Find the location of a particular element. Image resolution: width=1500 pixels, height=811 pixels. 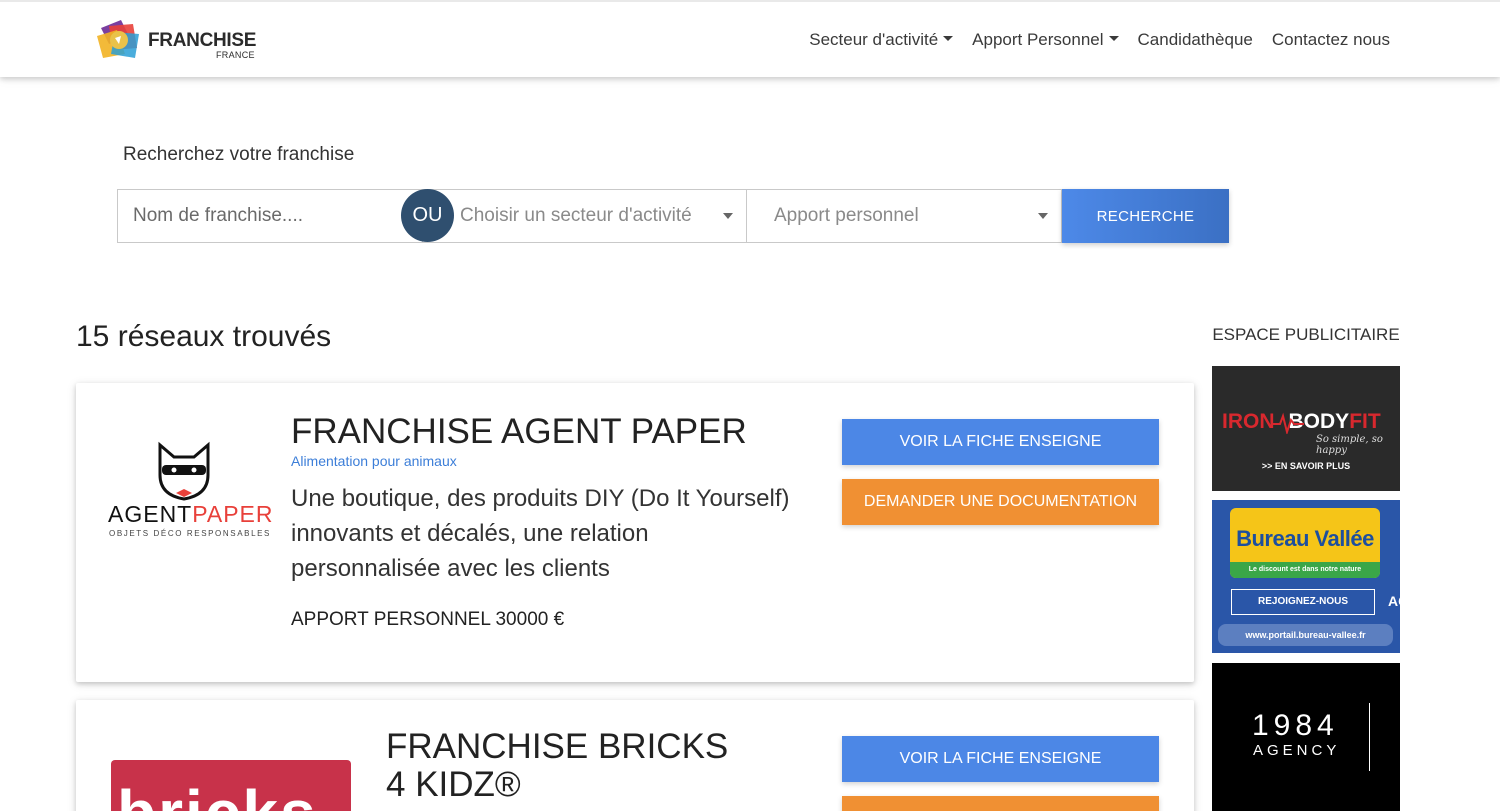

sector-select: Choisir un secteur d'activité is located at coordinates (584, 216).